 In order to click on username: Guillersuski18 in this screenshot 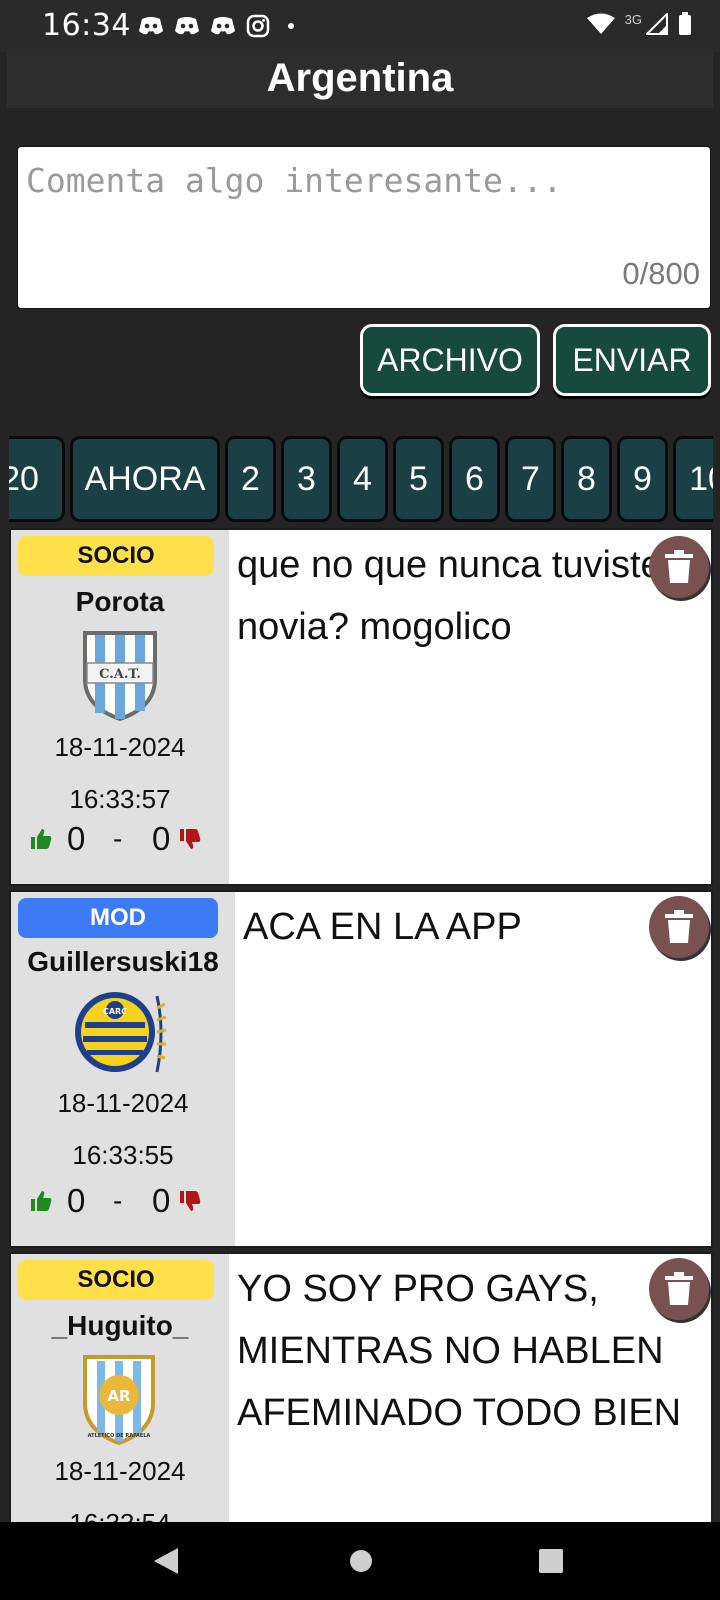, I will do `click(123, 962)`.